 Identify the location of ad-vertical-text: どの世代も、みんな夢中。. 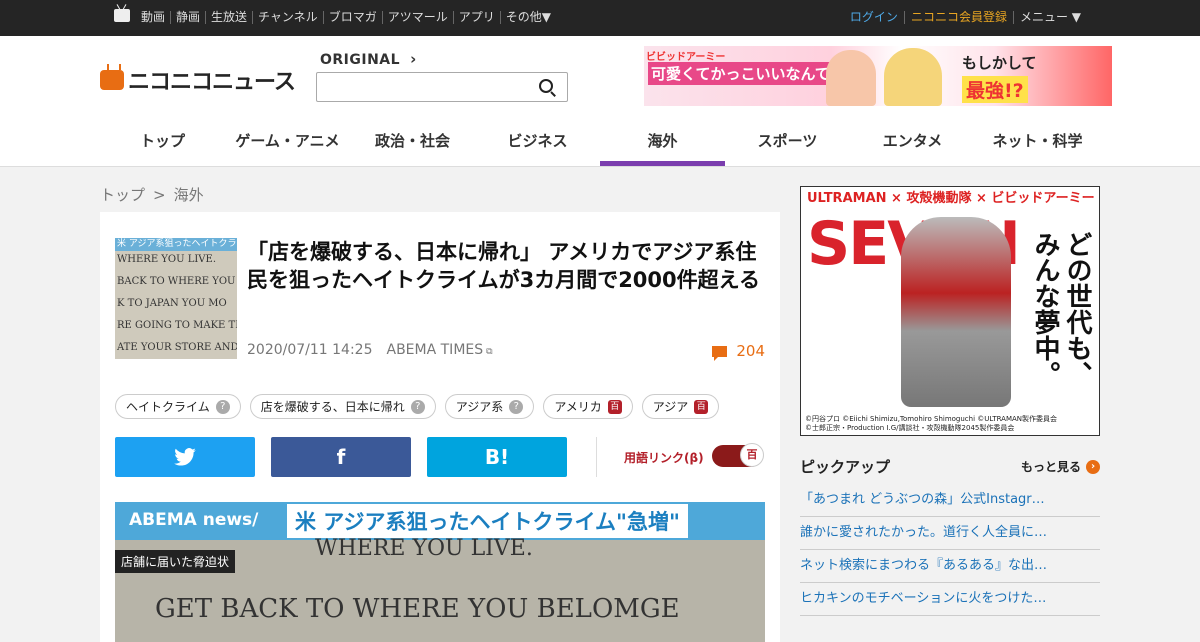
(1061, 309).